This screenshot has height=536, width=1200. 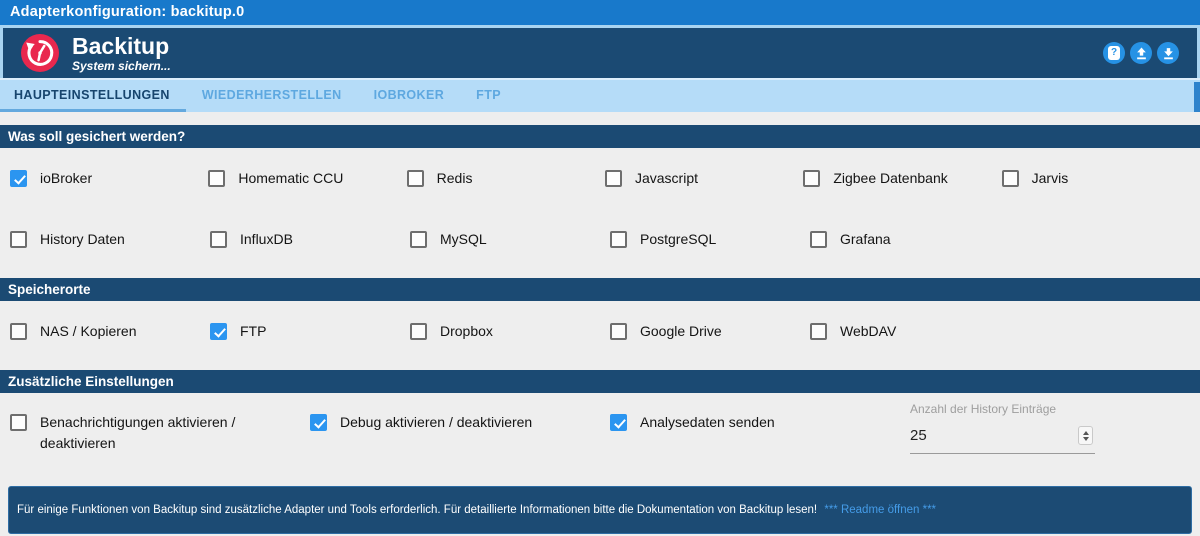 I want to click on notifications-checkbox, so click(x=18, y=422).